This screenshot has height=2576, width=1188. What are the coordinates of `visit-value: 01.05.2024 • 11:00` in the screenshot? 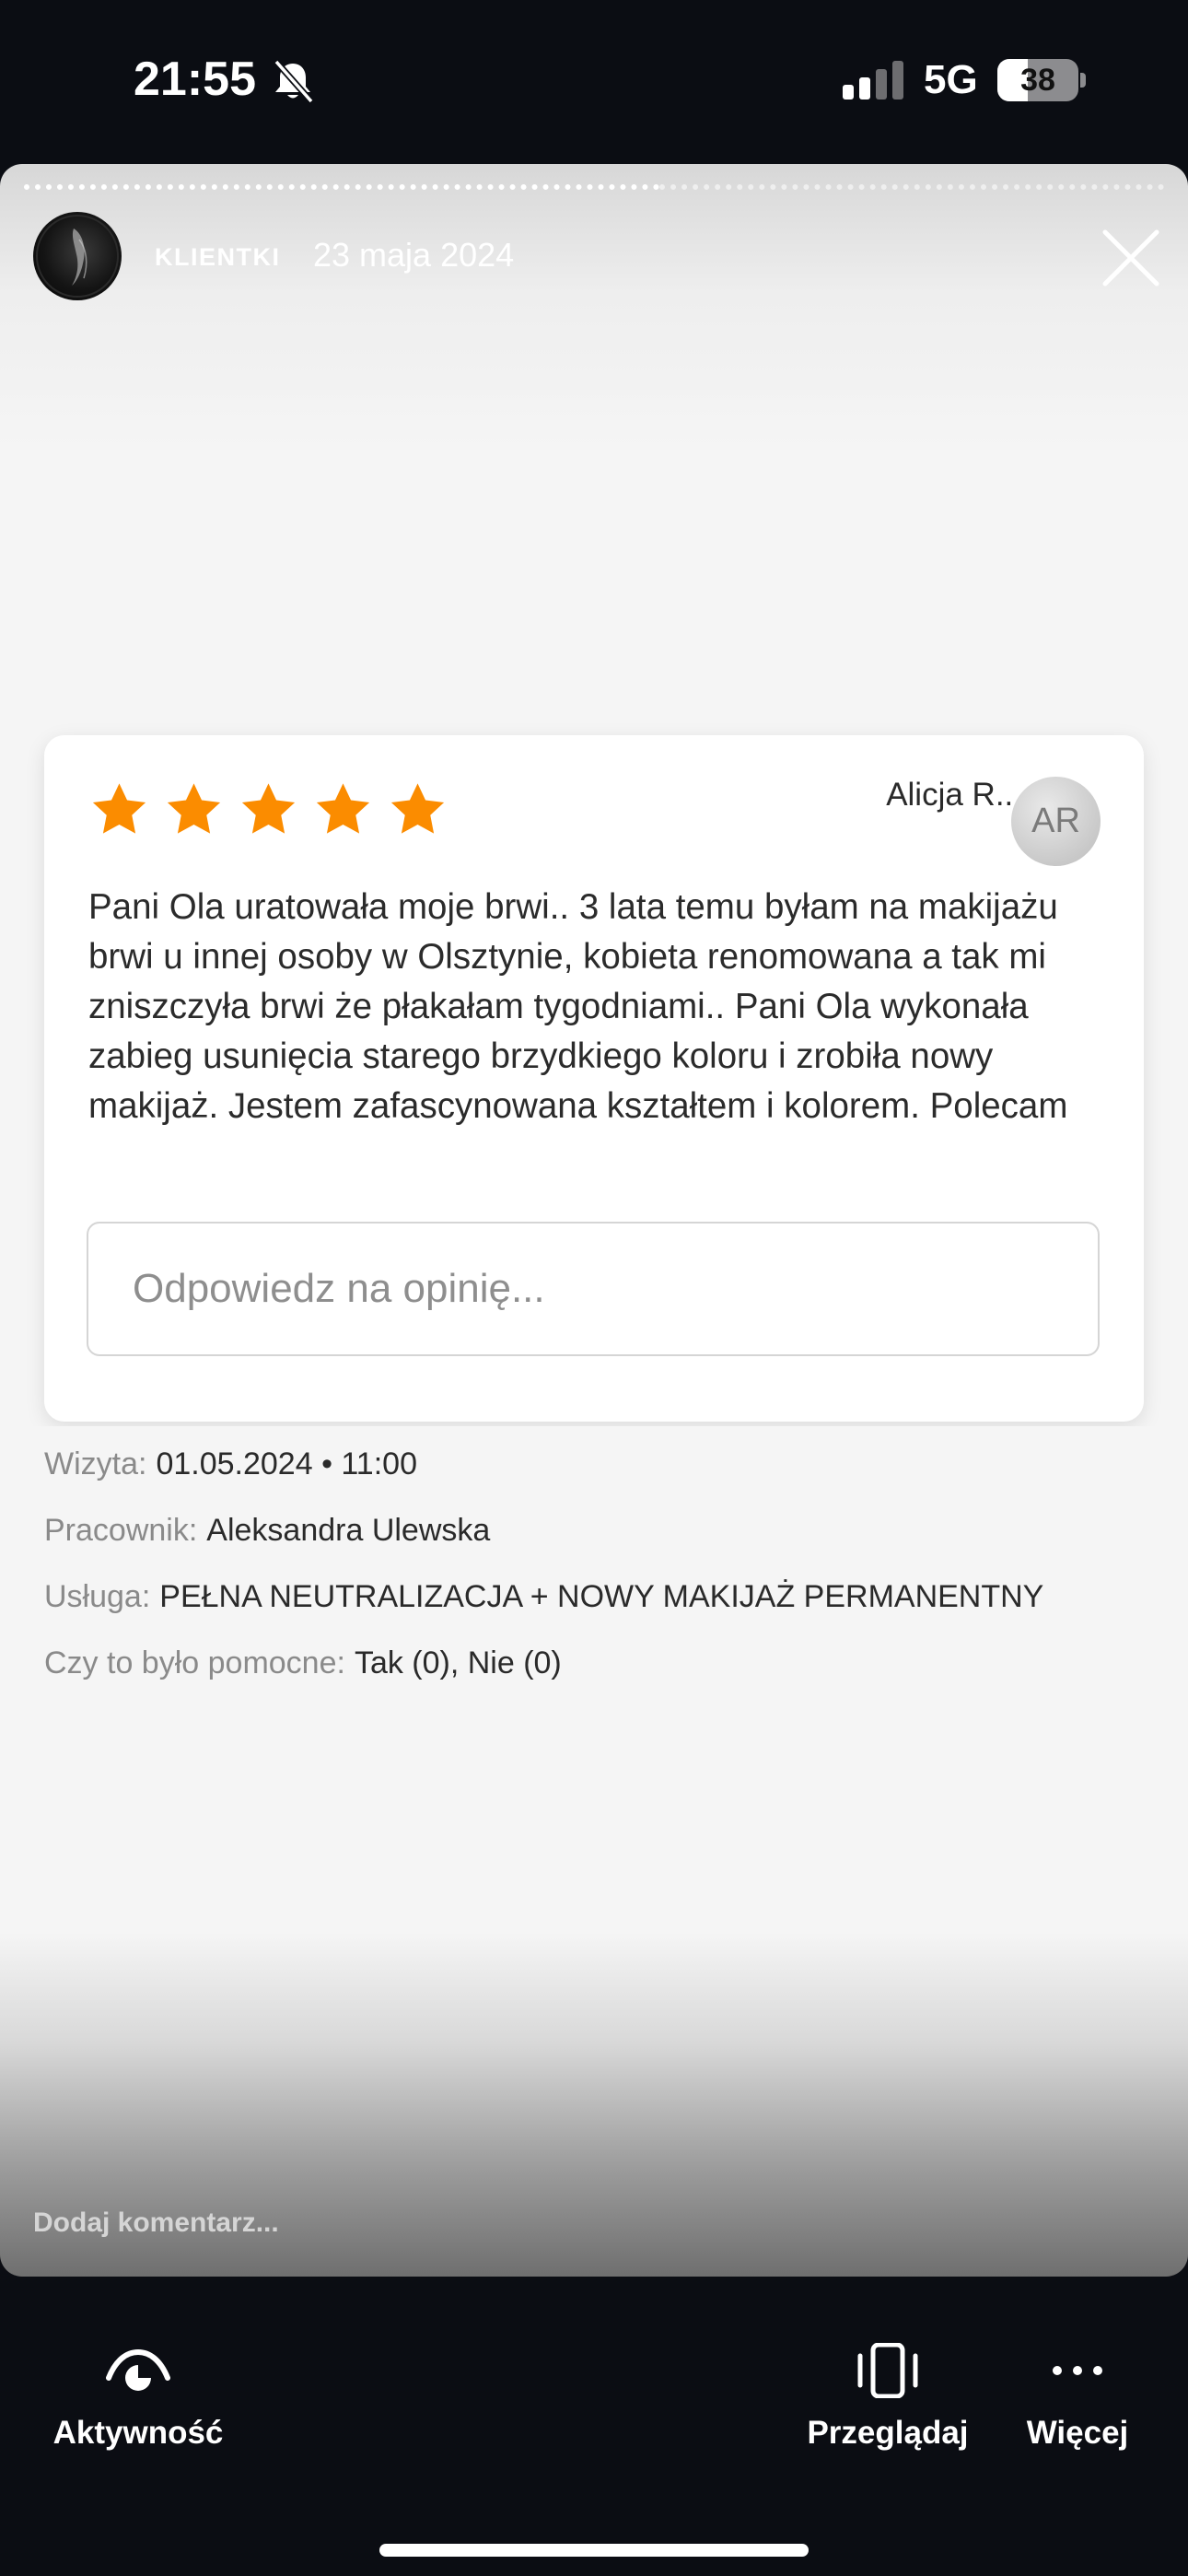 It's located at (286, 1463).